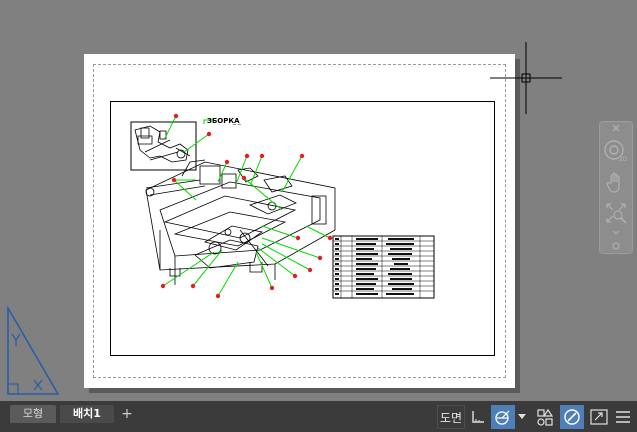 The image size is (637, 432). What do you see at coordinates (33, 414) in the screenshot?
I see `tab-model: 모형` at bounding box center [33, 414].